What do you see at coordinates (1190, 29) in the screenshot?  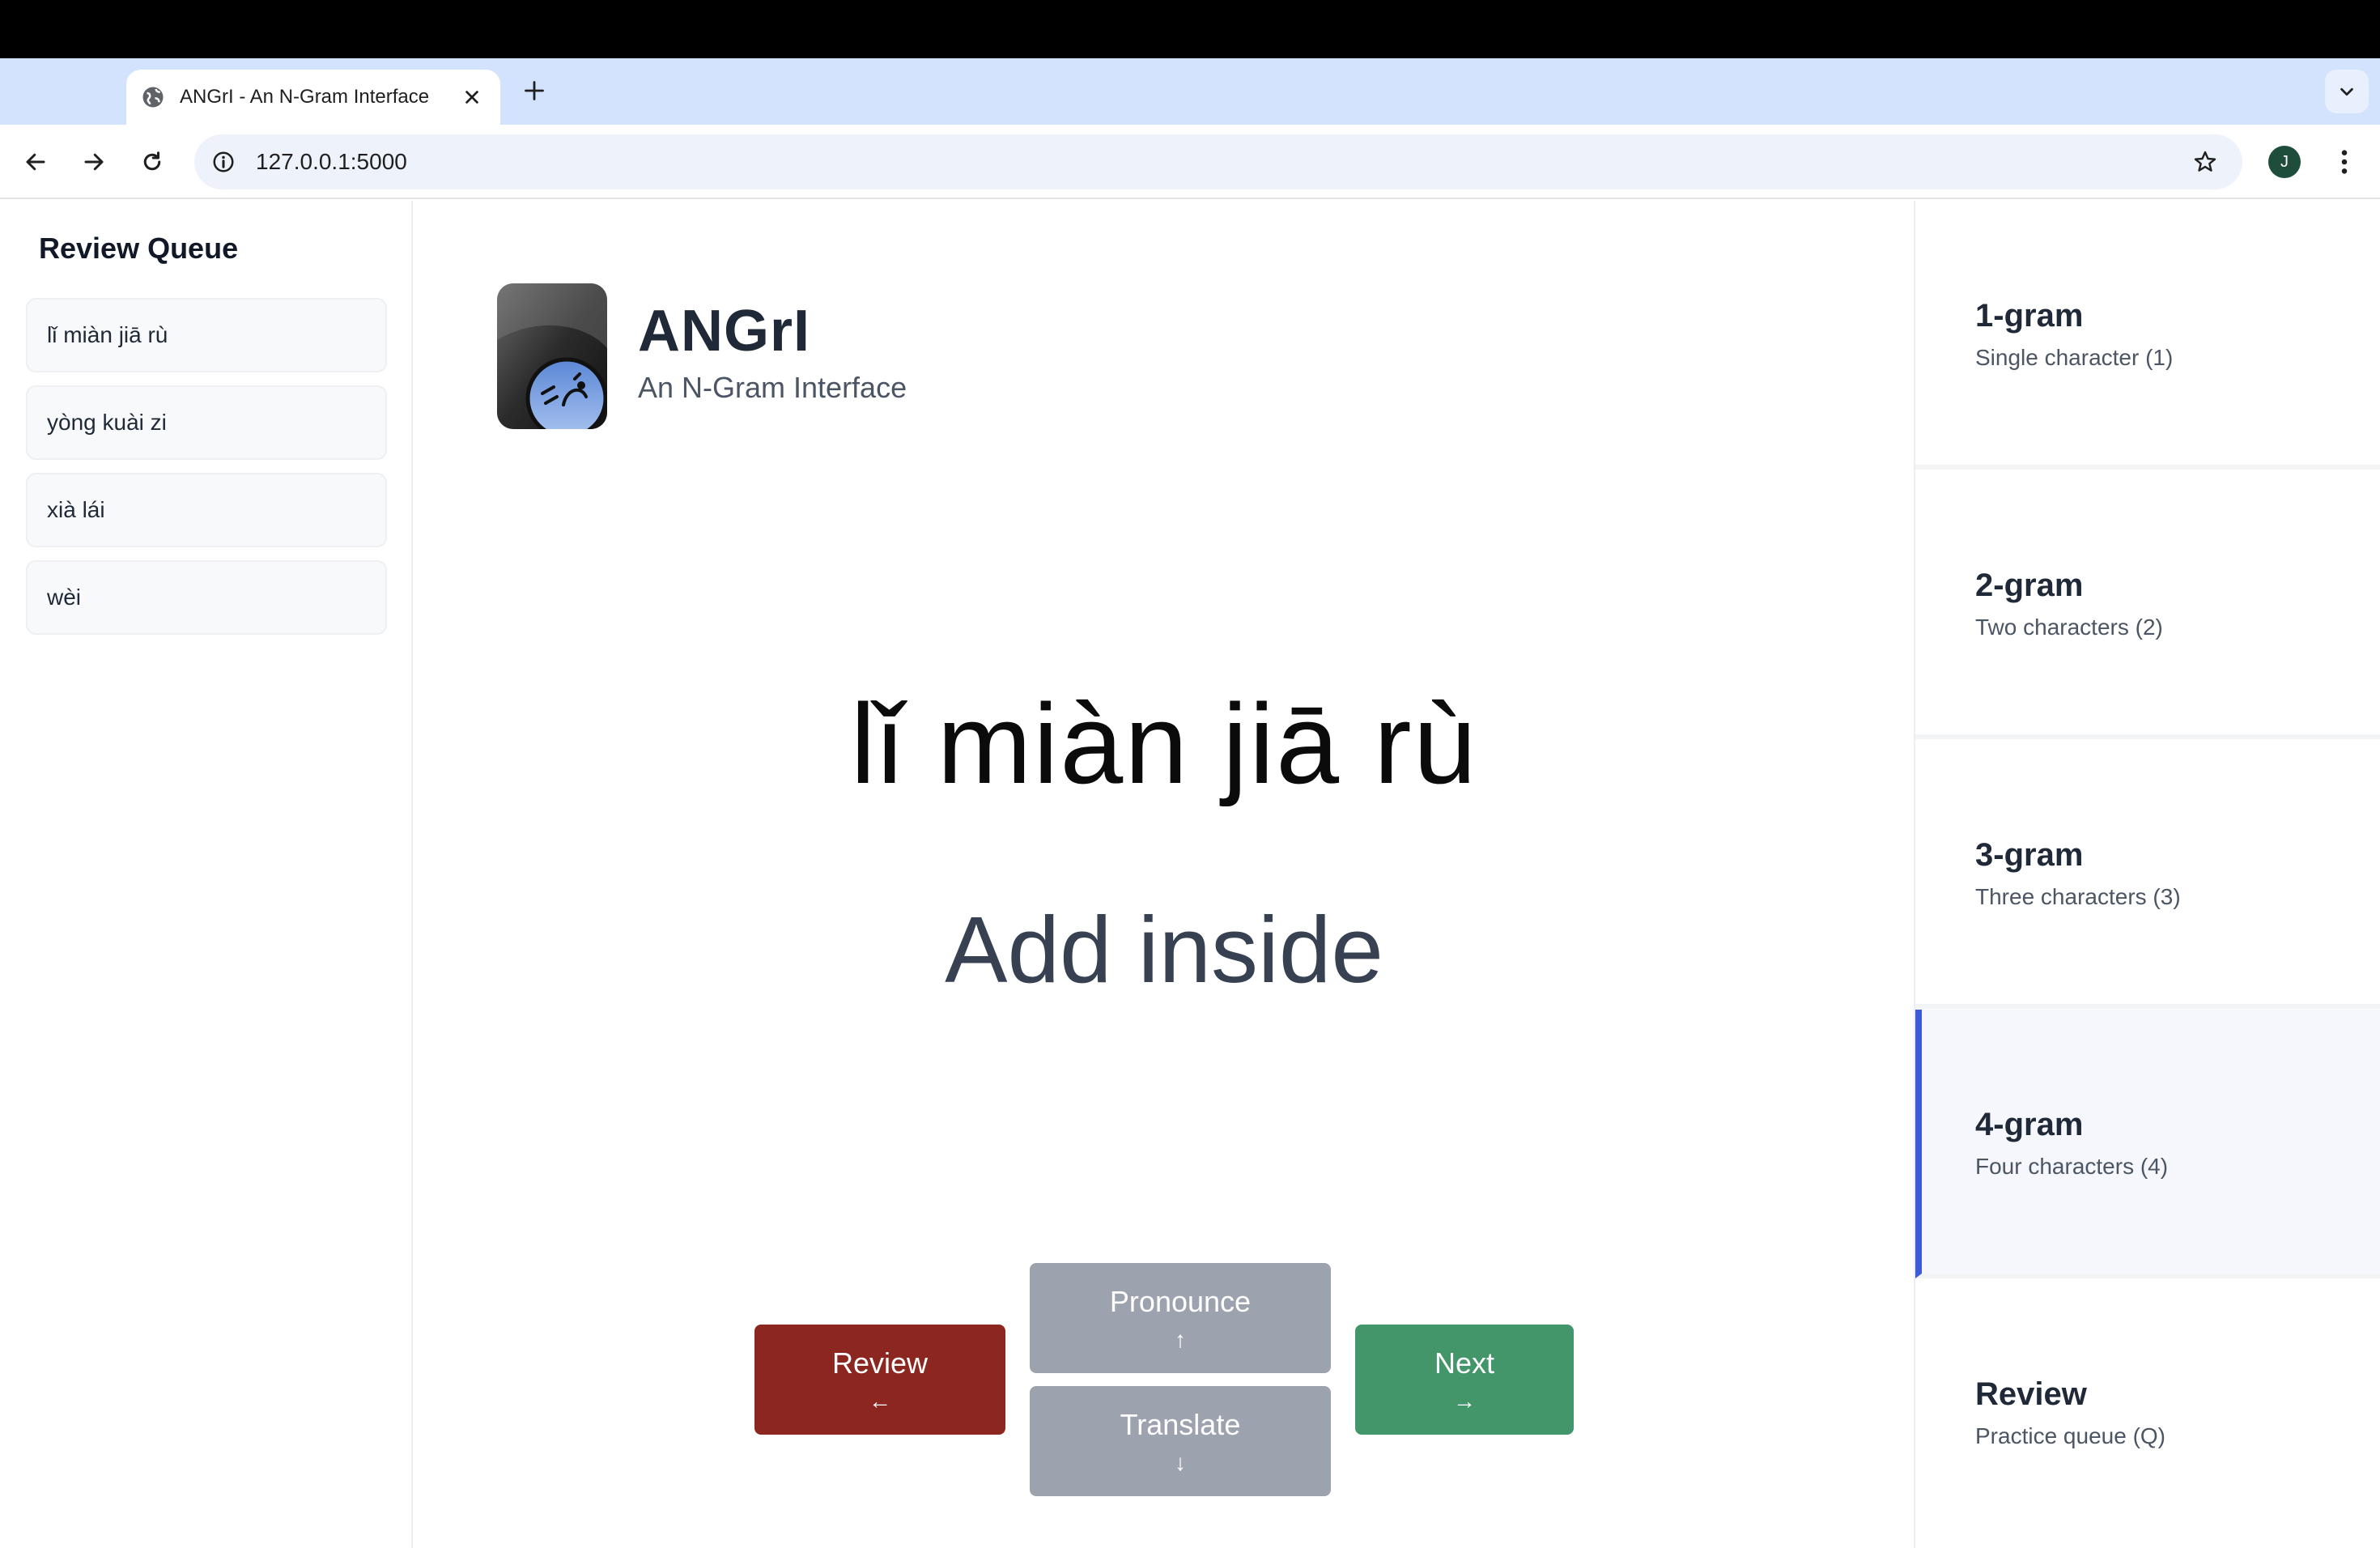 I see `system-top-bar` at bounding box center [1190, 29].